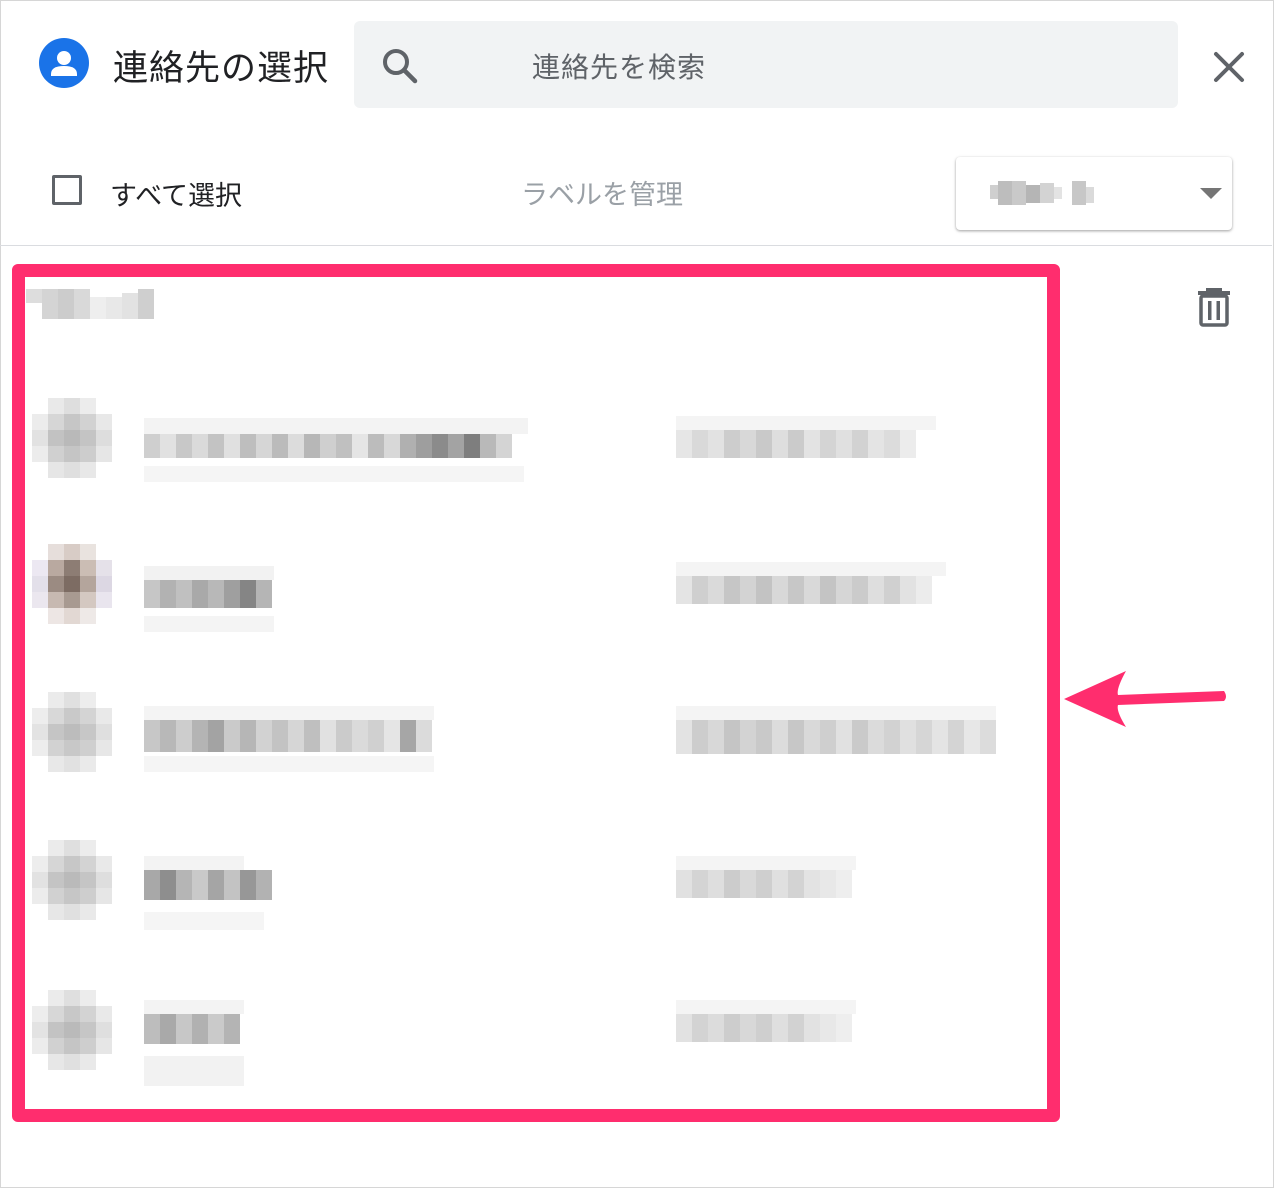 This screenshot has height=1188, width=1274. What do you see at coordinates (67, 190) in the screenshot?
I see `select-all-checkbox` at bounding box center [67, 190].